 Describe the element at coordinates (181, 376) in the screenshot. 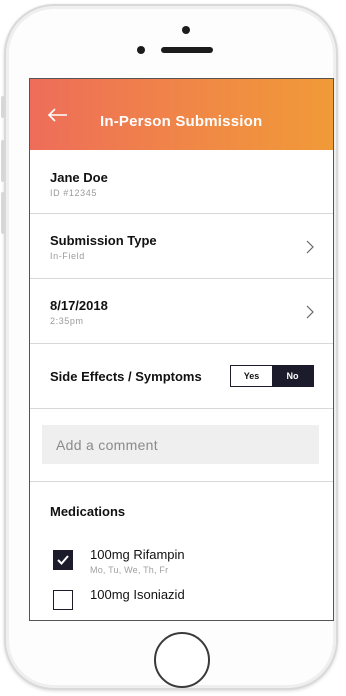

I see `side-effects-row: Side Effects / Symptoms Yes No` at that location.